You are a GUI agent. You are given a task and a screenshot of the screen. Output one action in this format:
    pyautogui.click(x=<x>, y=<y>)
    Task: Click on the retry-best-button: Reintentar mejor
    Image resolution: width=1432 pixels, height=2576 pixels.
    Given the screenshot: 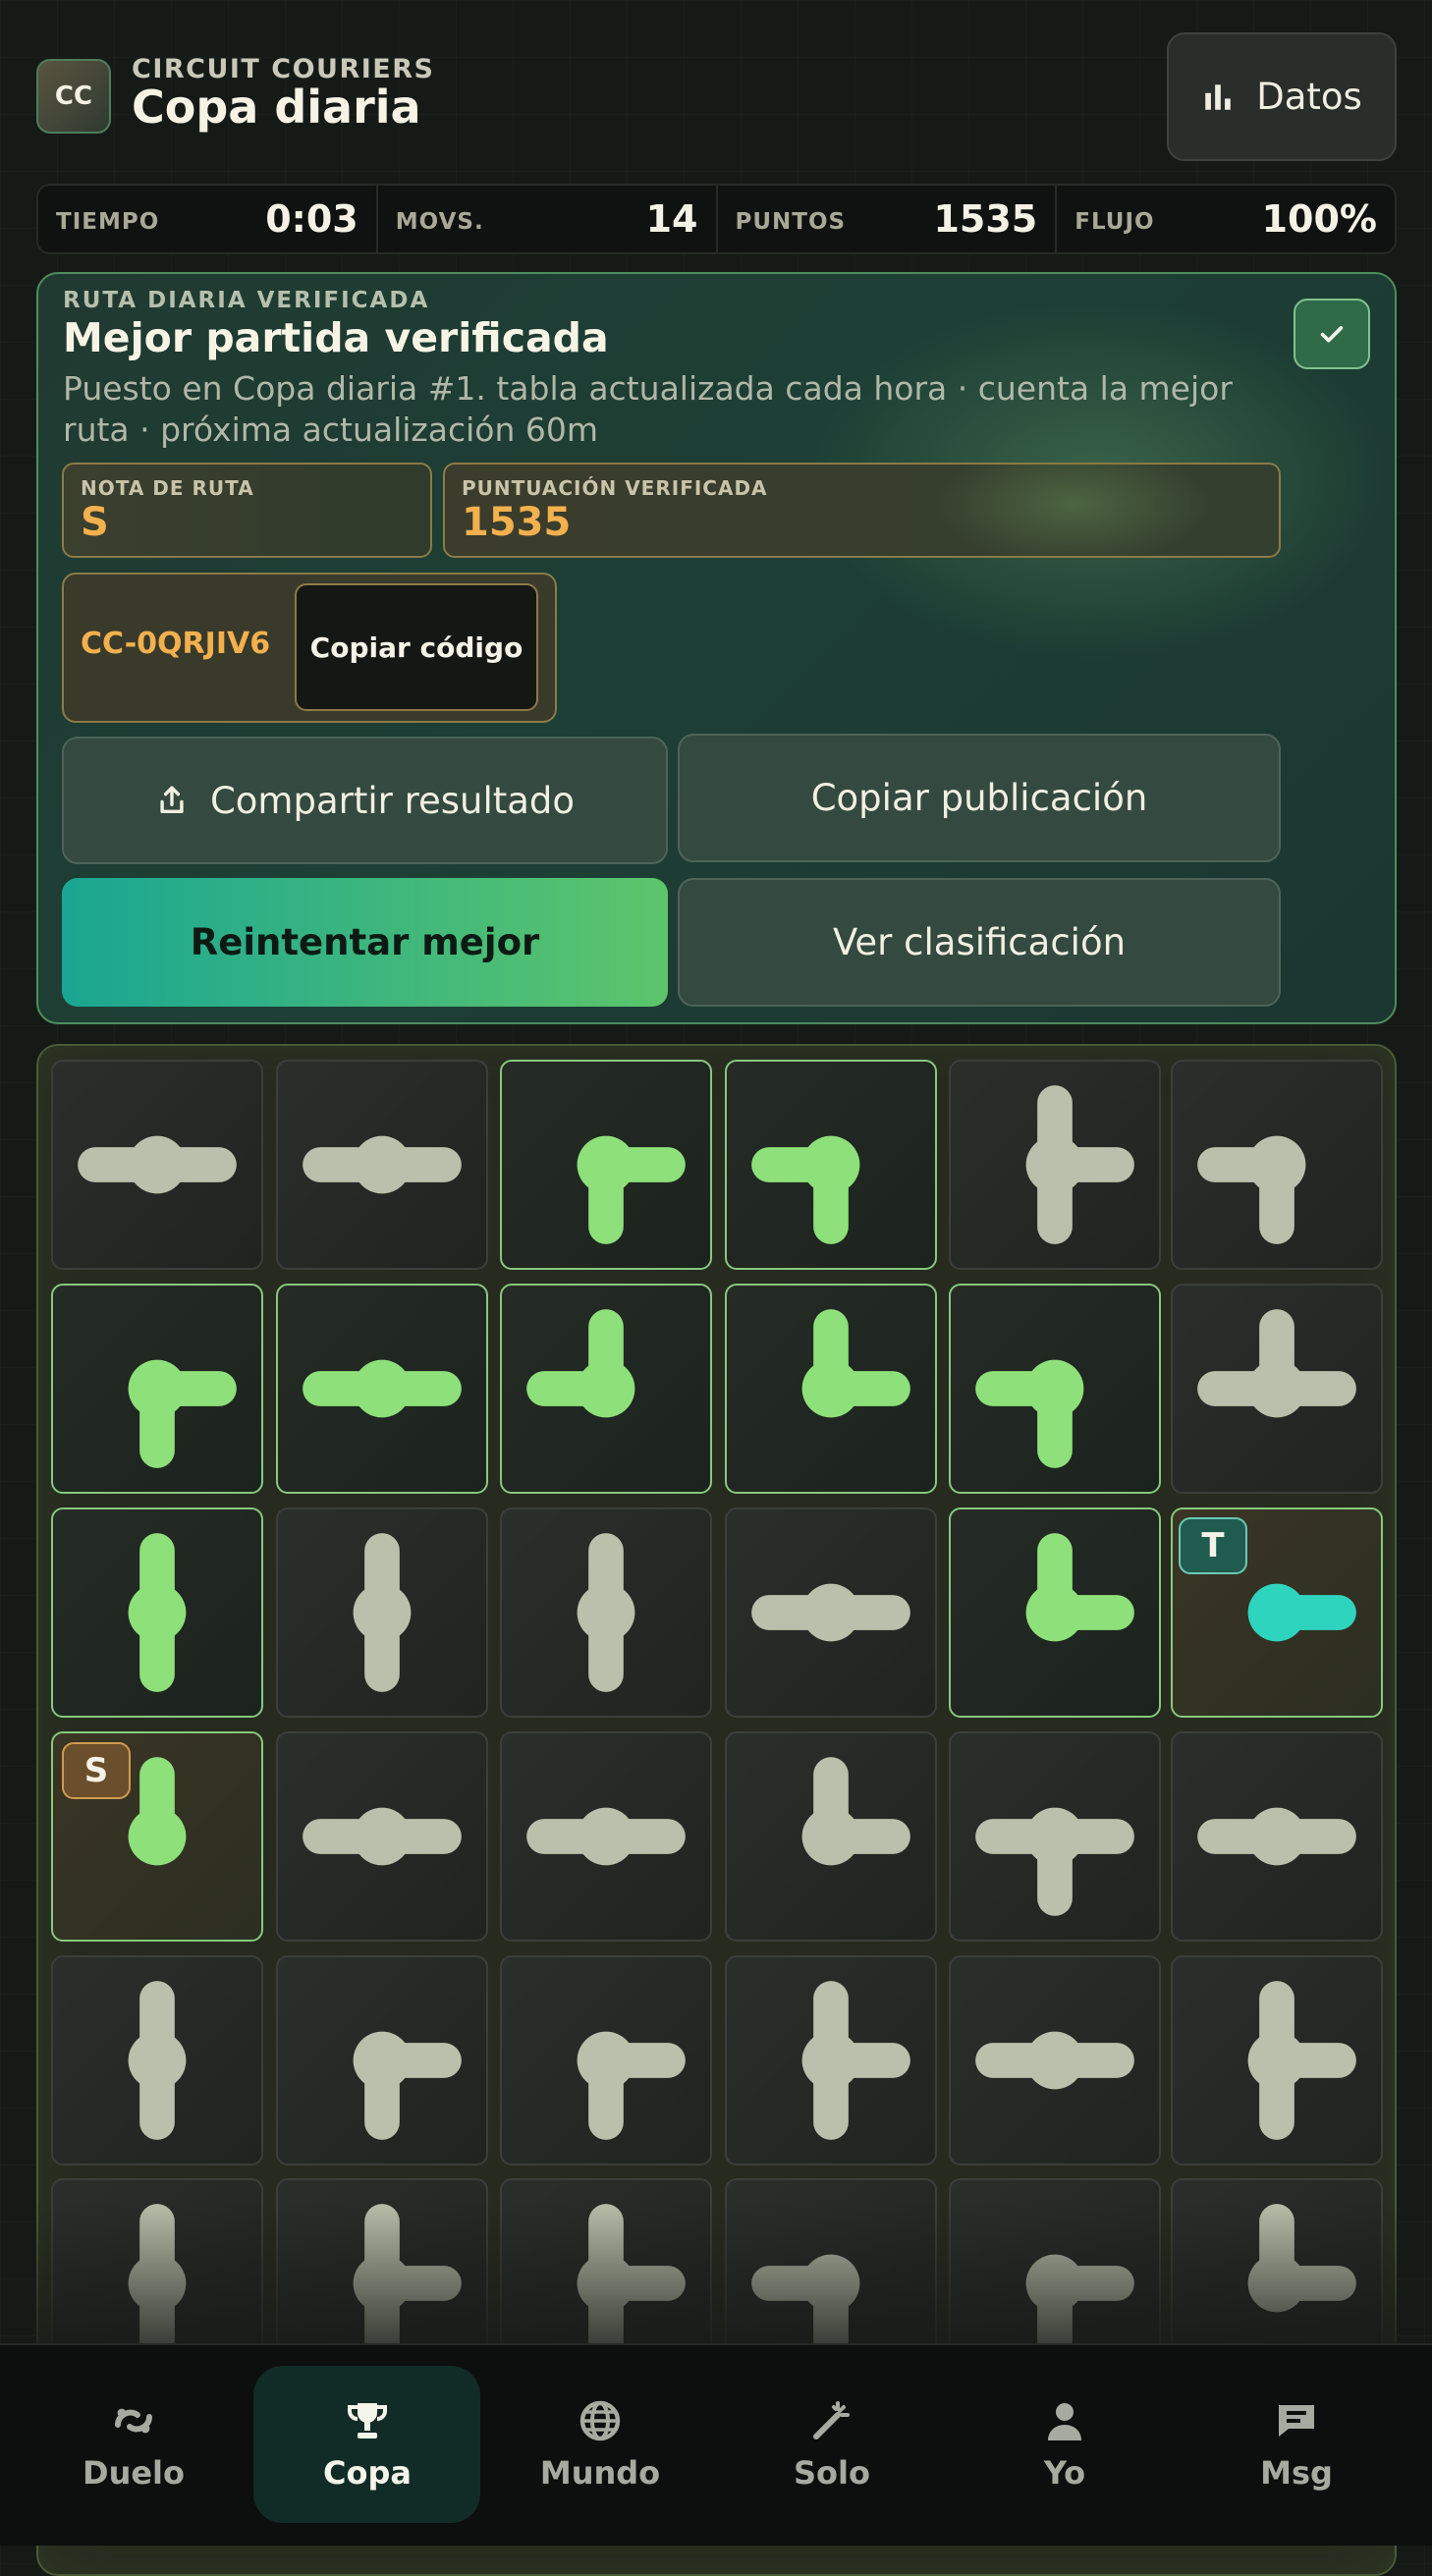 What is the action you would take?
    pyautogui.click(x=365, y=942)
    